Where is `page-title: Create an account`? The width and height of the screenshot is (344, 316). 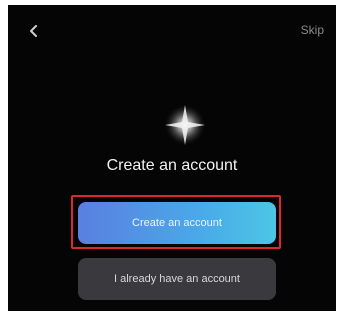 page-title: Create an account is located at coordinates (172, 165).